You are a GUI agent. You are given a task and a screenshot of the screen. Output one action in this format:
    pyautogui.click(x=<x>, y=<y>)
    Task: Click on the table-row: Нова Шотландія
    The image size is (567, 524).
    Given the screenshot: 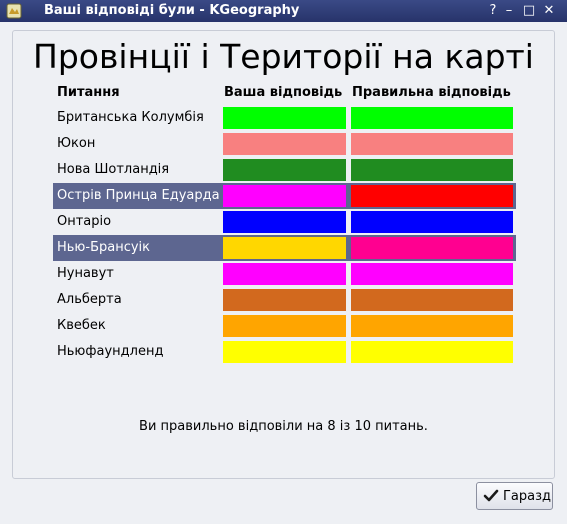 What is the action you would take?
    pyautogui.click(x=284, y=170)
    